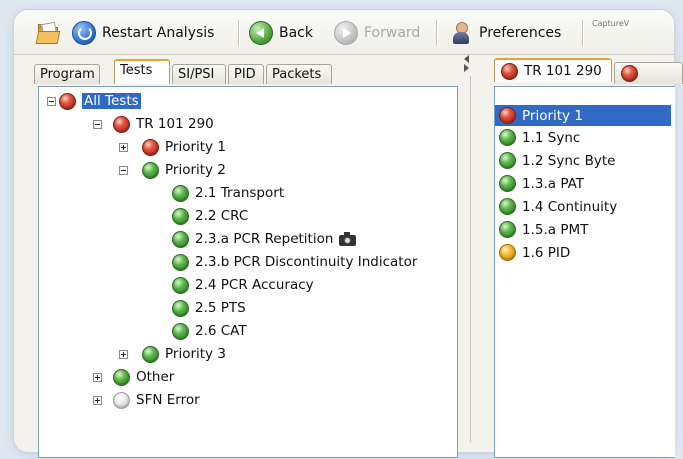 The height and width of the screenshot is (459, 683). I want to click on tree-item-all-tests: All Tests, so click(94, 101).